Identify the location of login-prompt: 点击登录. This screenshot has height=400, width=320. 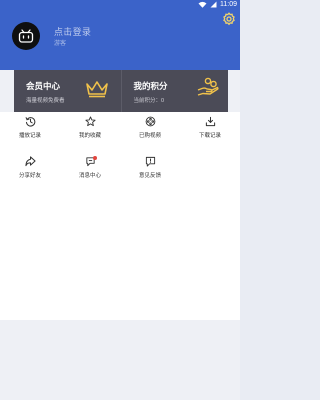
(72, 31).